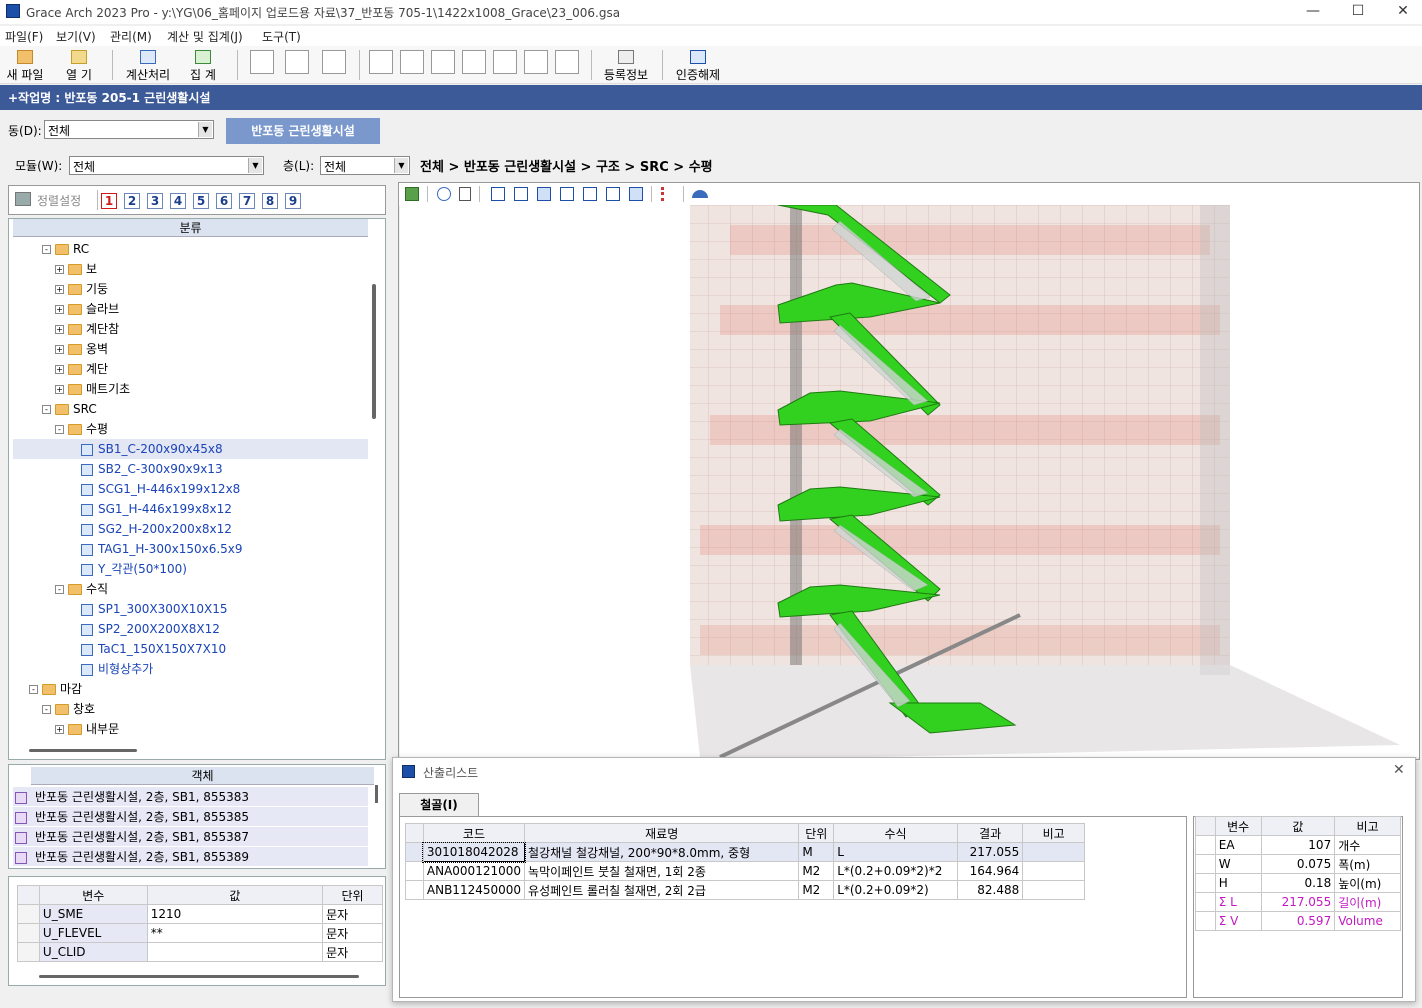  What do you see at coordinates (190, 509) in the screenshot?
I see `tree-leaf-item: SG1_H-446x199x8x12` at bounding box center [190, 509].